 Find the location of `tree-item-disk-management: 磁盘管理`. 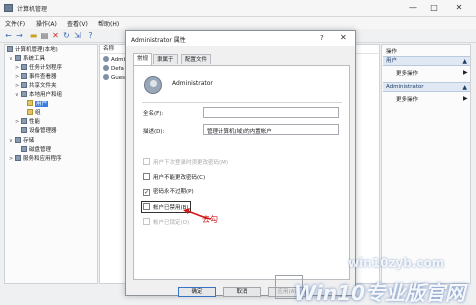

tree-item-disk-management: 磁盘管理 is located at coordinates (36, 150).